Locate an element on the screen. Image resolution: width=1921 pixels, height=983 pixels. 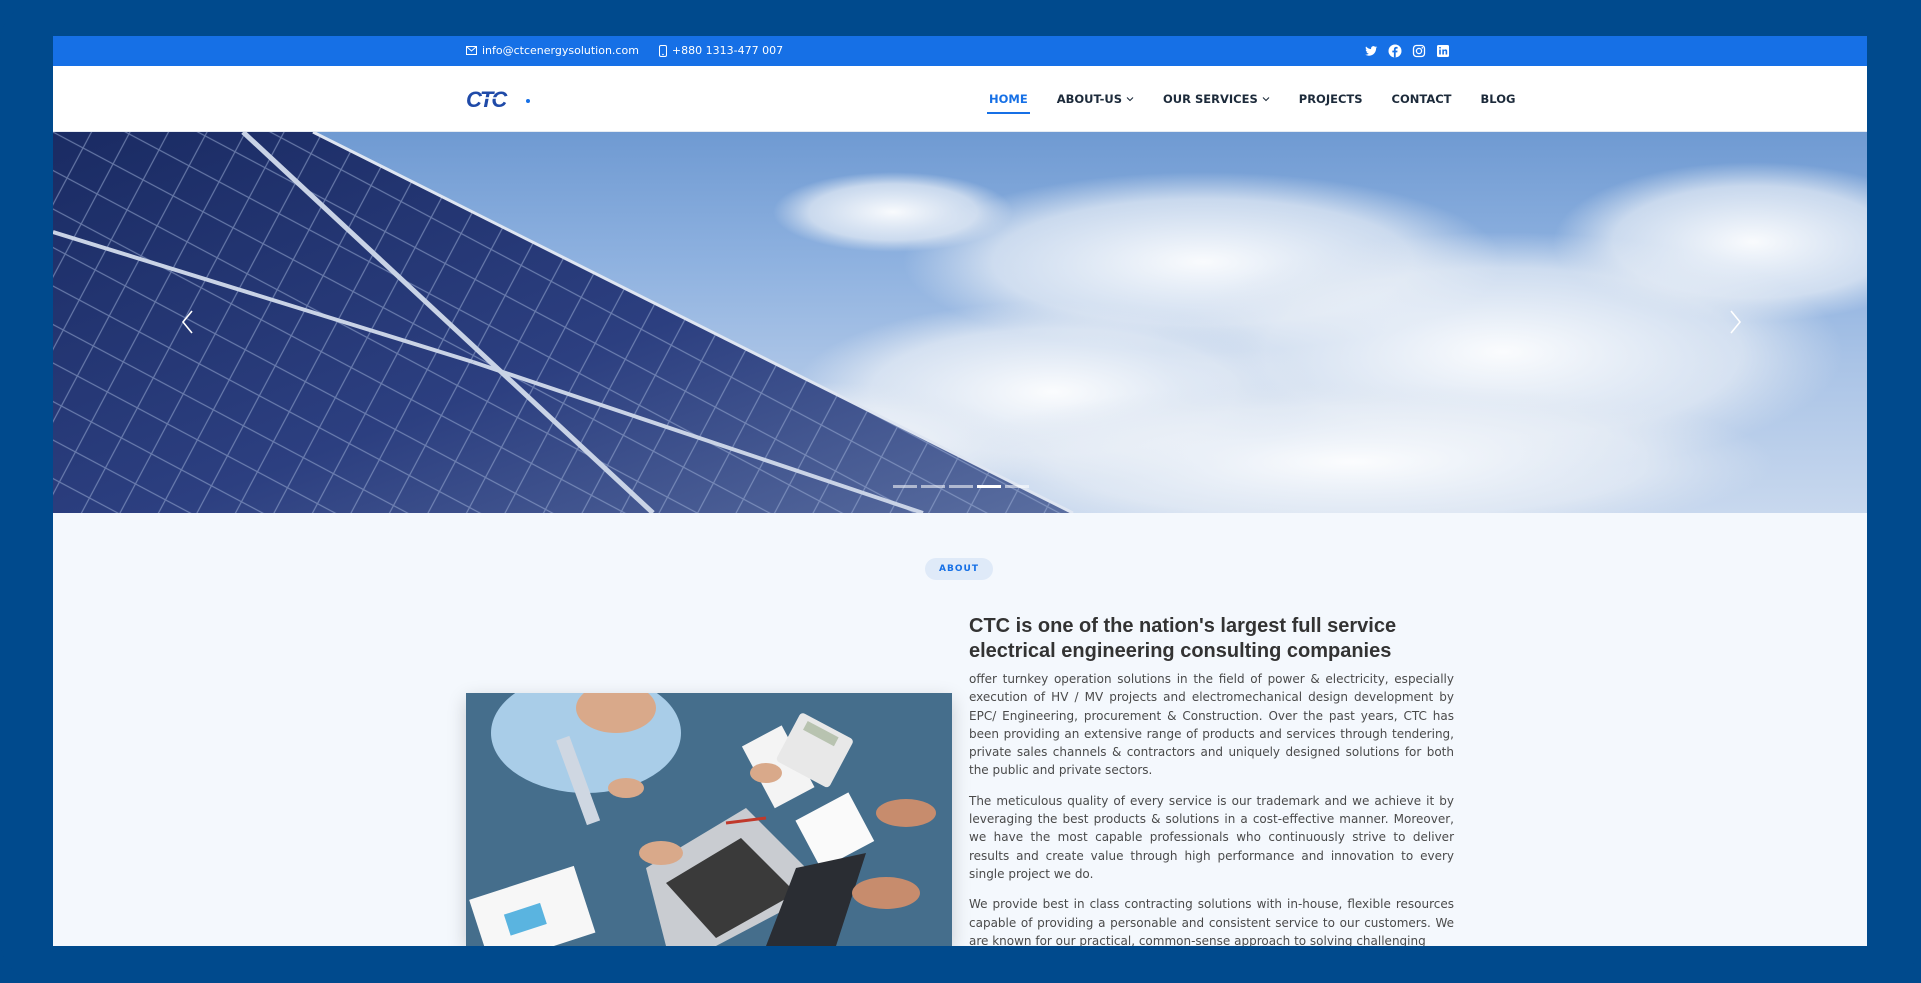
nav-home: HOME is located at coordinates (1008, 100).